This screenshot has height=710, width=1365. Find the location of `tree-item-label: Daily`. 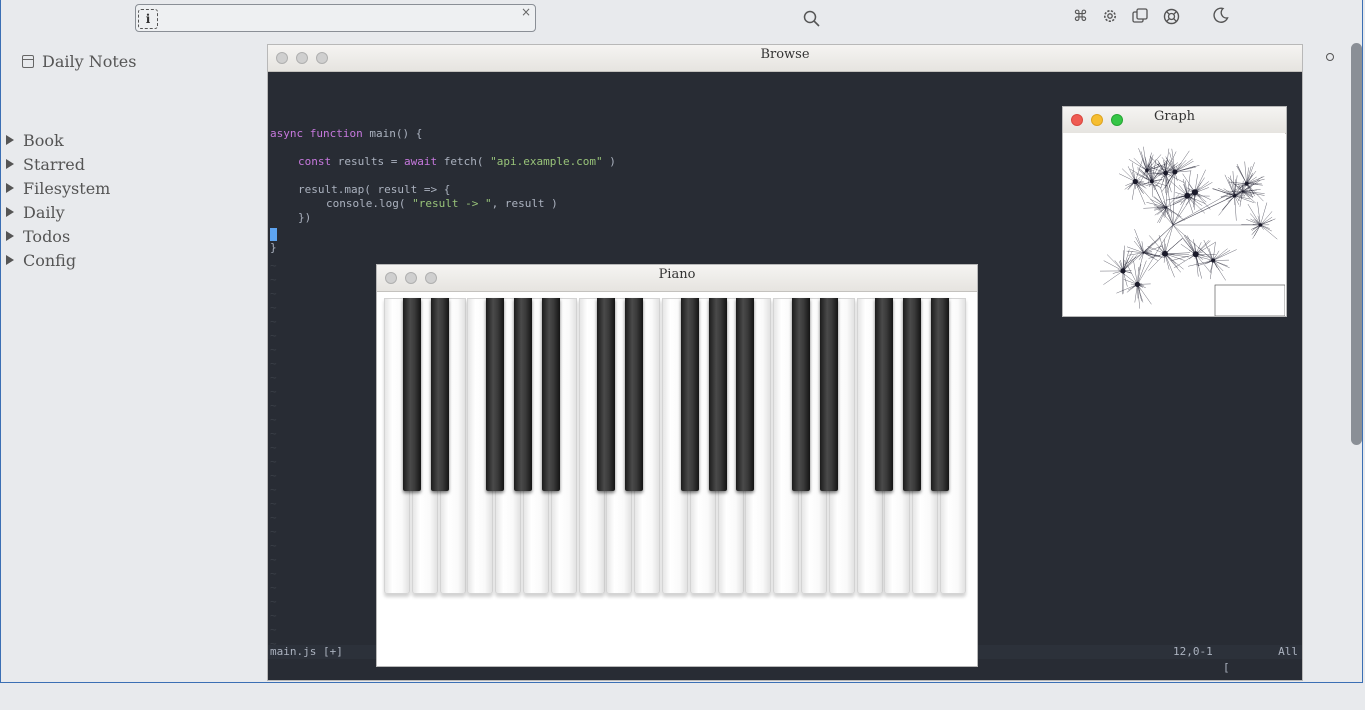

tree-item-label: Daily is located at coordinates (44, 212).